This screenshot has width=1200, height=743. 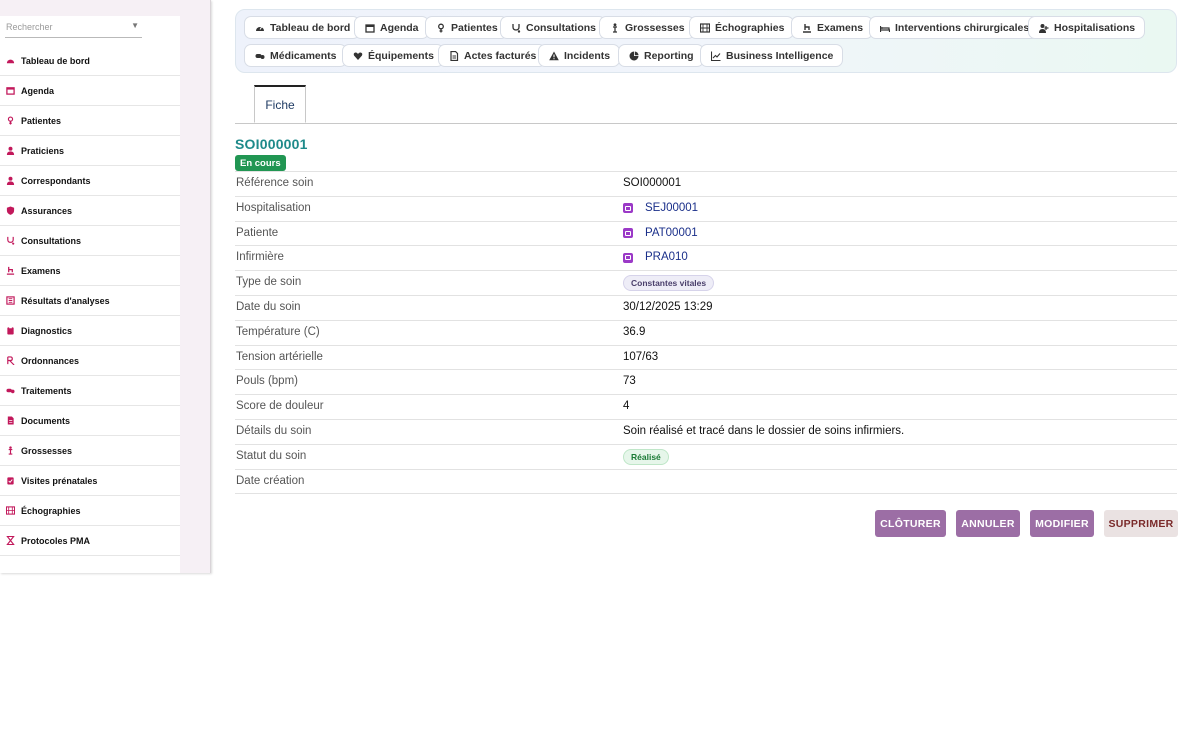 I want to click on field-value: SOI000001, so click(x=652, y=183).